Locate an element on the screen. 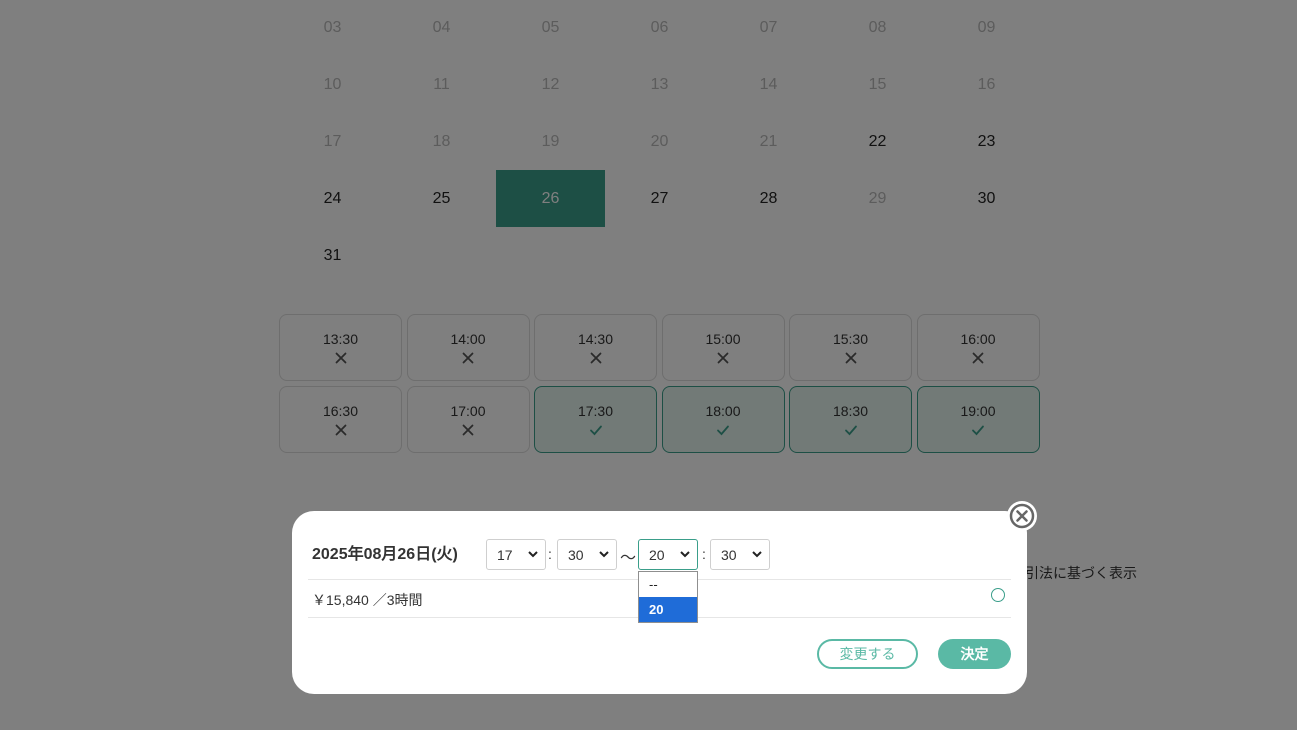 The width and height of the screenshot is (1297, 730). close-icon is located at coordinates (1022, 516).